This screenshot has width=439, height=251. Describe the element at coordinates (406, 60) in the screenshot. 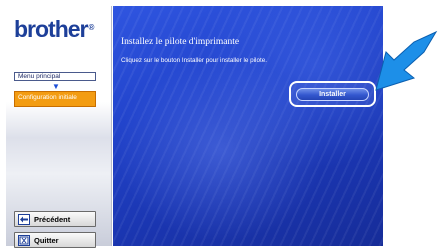

I see `pointer-arrow-icon` at that location.